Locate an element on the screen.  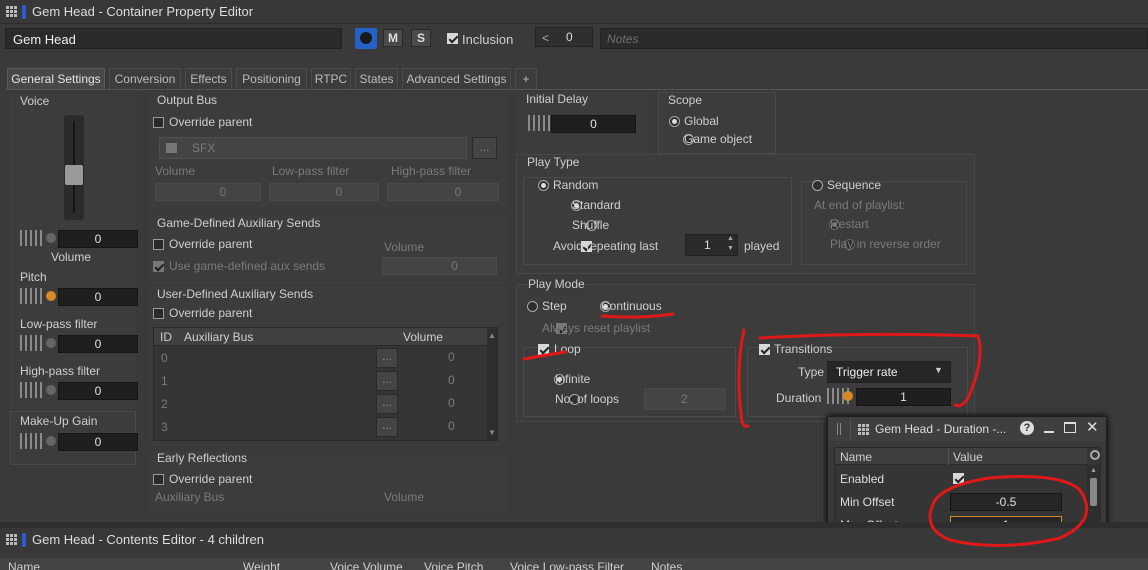
offset-circle-annotation is located at coordinates (1008, 511).